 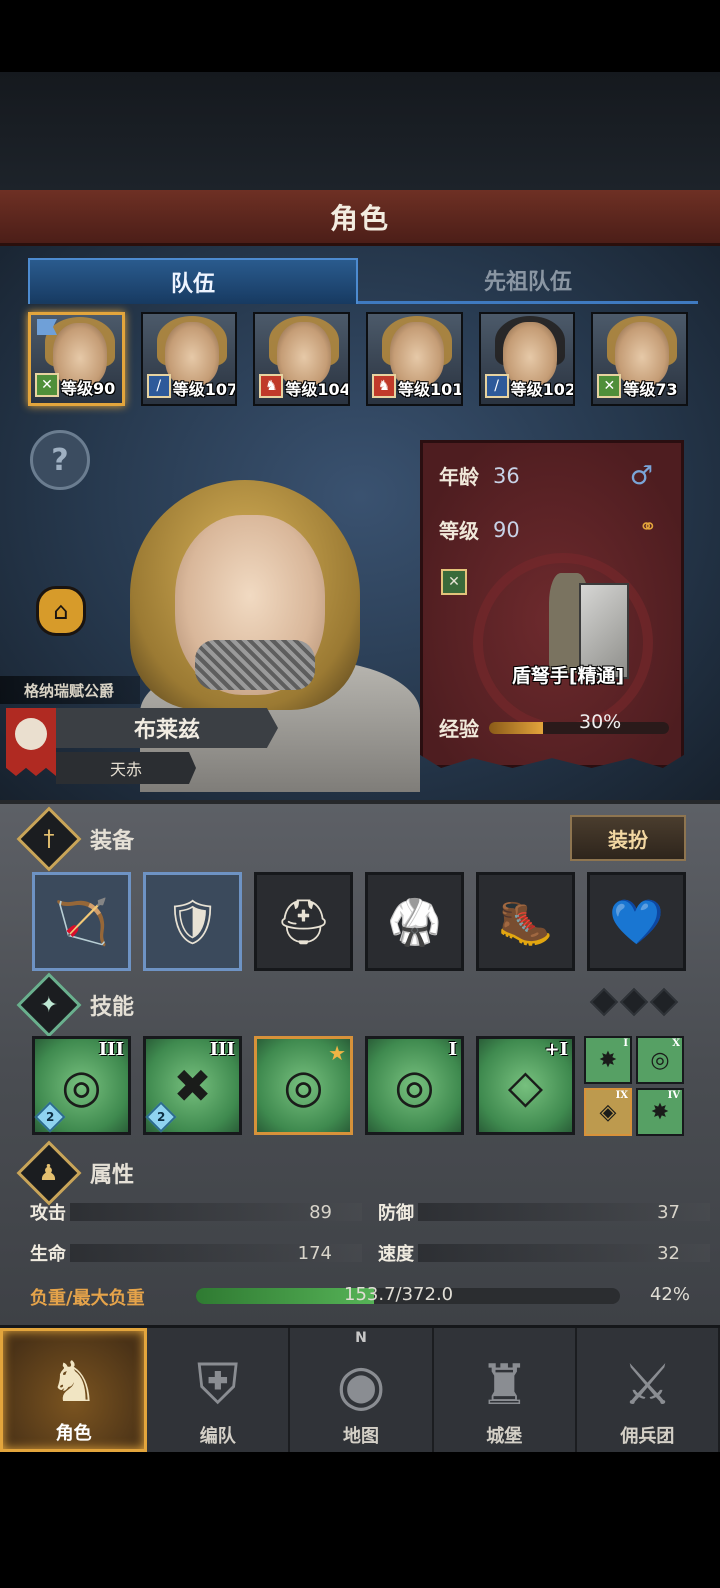 I want to click on age-row: 年龄 36, so click(x=479, y=475).